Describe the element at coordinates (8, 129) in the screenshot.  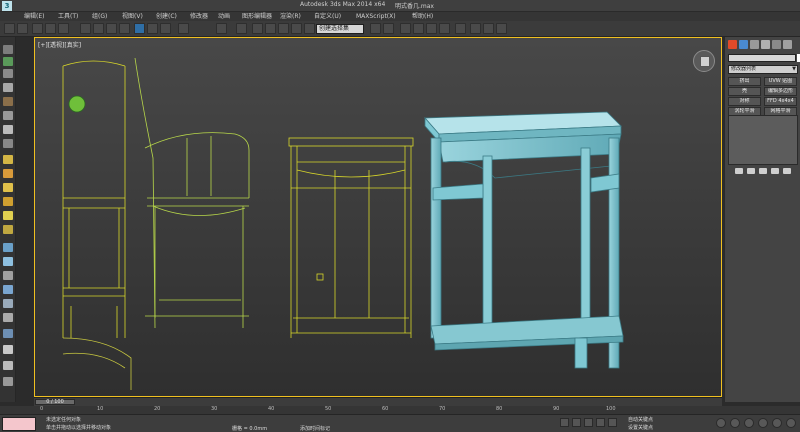
I see `display-icon` at that location.